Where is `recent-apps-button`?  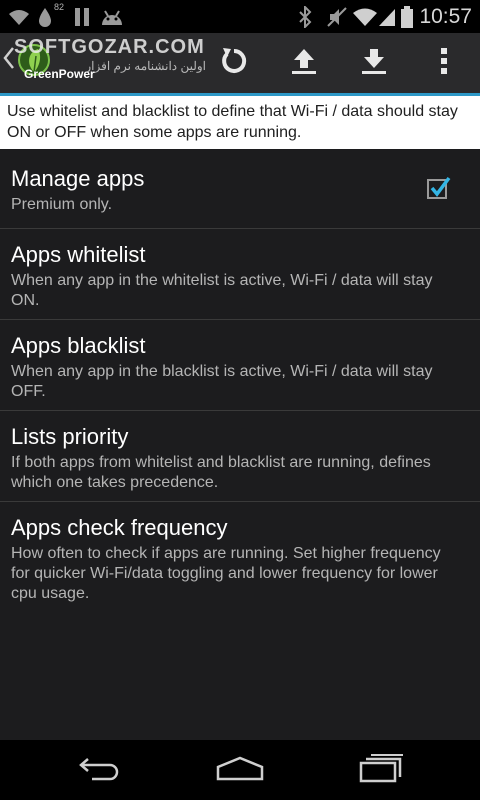 recent-apps-button is located at coordinates (380, 770).